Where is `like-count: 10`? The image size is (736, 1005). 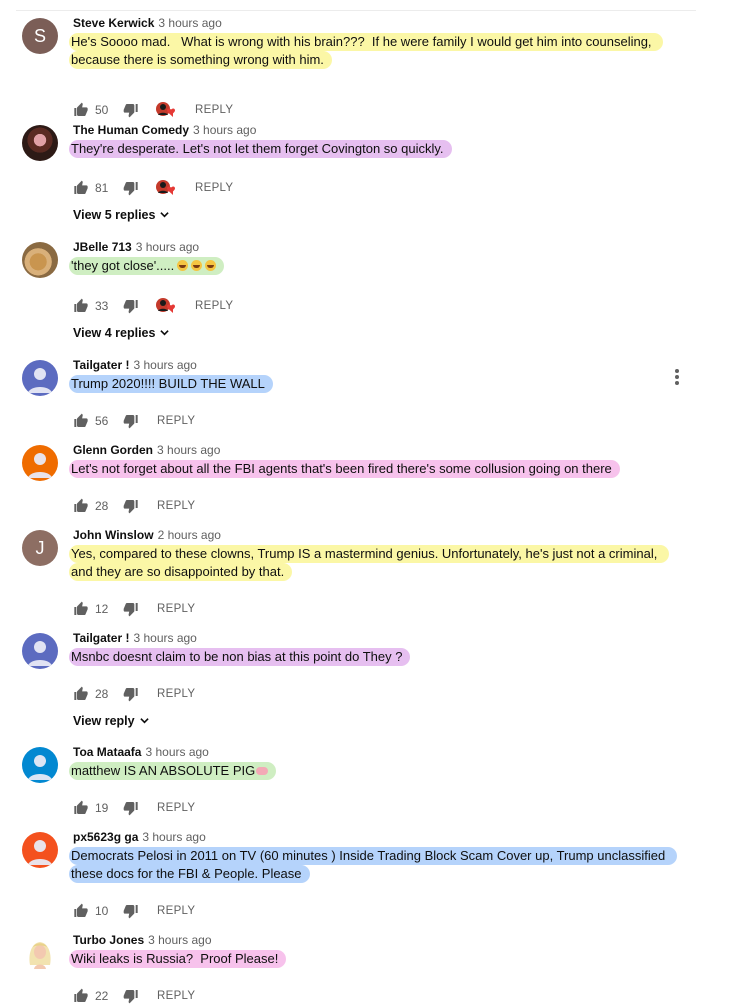 like-count: 10 is located at coordinates (102, 911).